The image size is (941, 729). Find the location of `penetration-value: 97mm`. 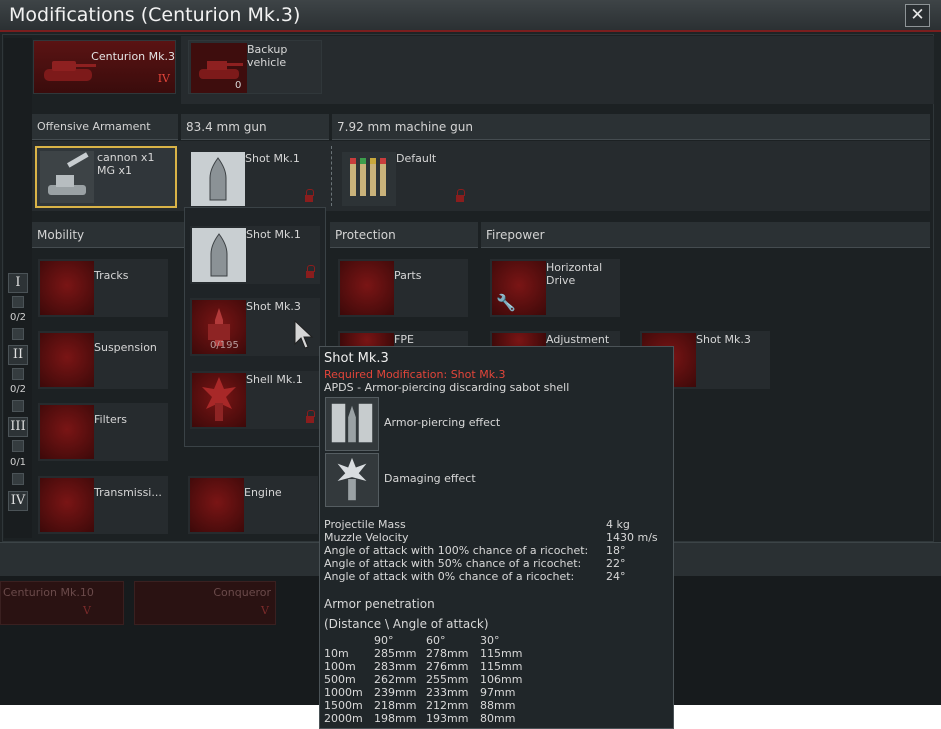

penetration-value: 97mm is located at coordinates (498, 692).